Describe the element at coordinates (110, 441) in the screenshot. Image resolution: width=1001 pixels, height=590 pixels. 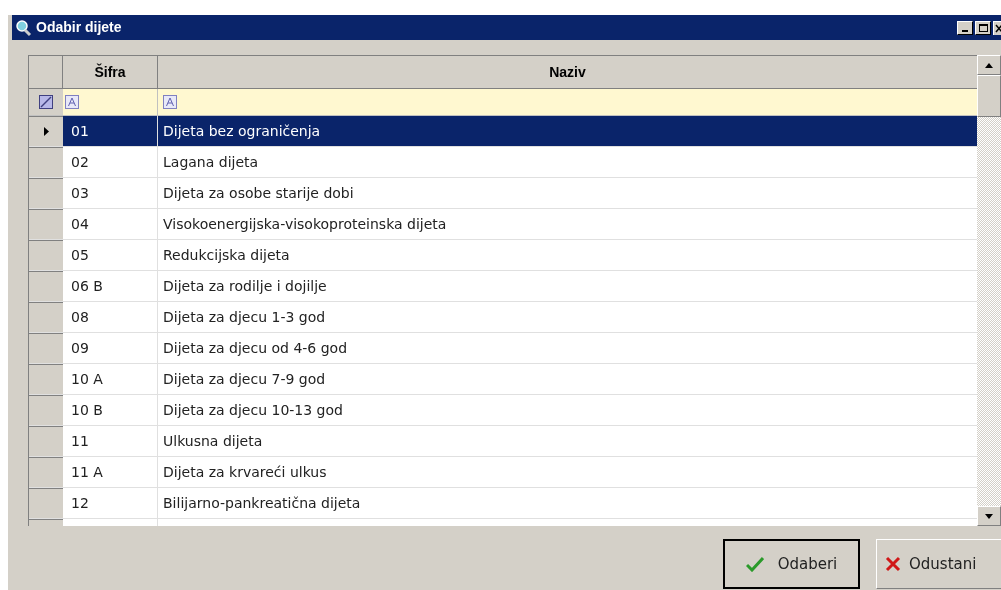
I see `code-cell: 11` at that location.